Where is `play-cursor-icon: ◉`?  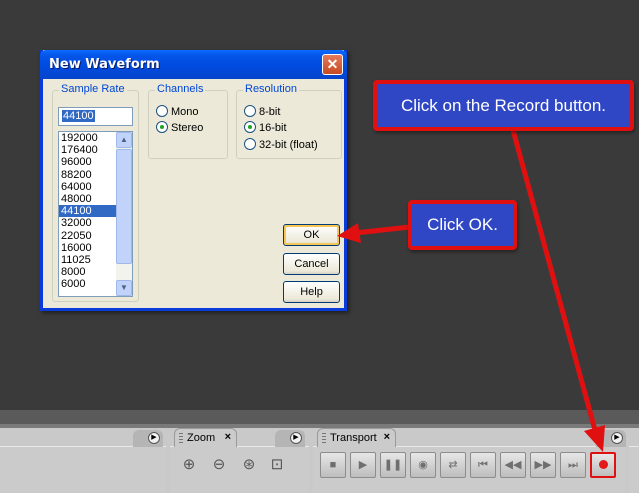
play-cursor-icon: ◉ is located at coordinates (423, 465).